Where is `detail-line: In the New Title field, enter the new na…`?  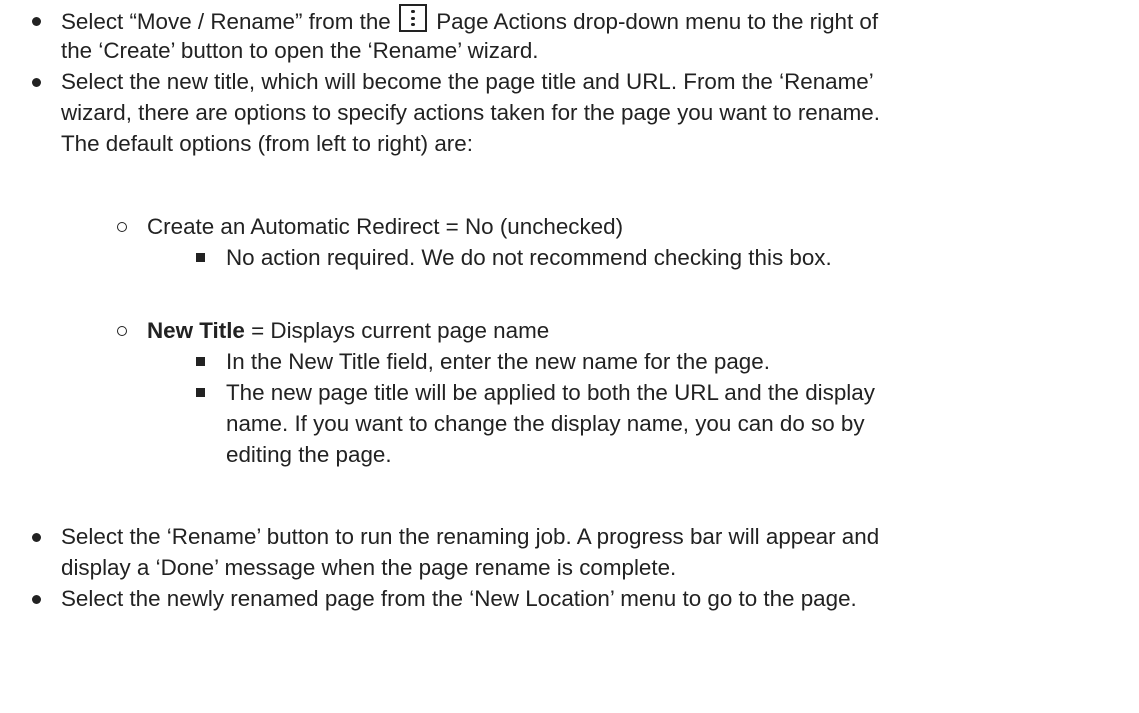
detail-line: In the New Title field, enter the new na… is located at coordinates (498, 361).